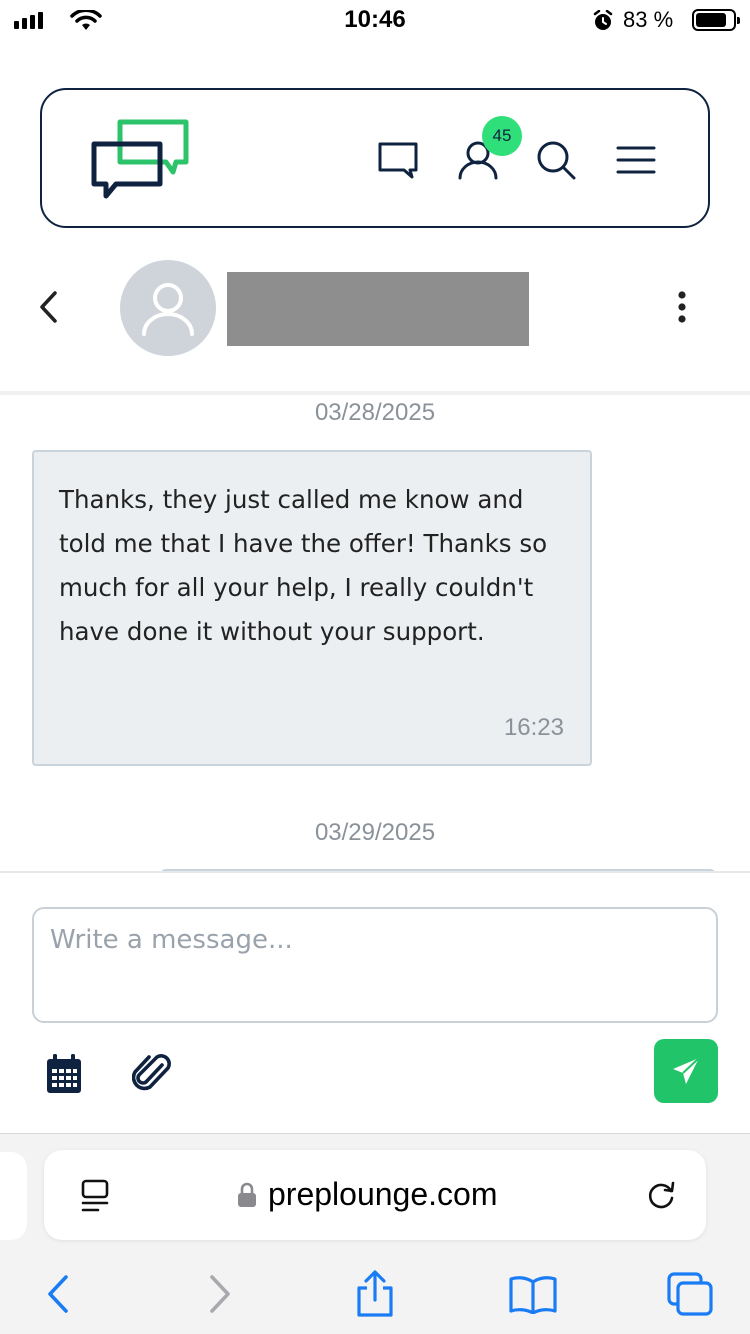  What do you see at coordinates (58, 1294) in the screenshot?
I see `back-icon` at bounding box center [58, 1294].